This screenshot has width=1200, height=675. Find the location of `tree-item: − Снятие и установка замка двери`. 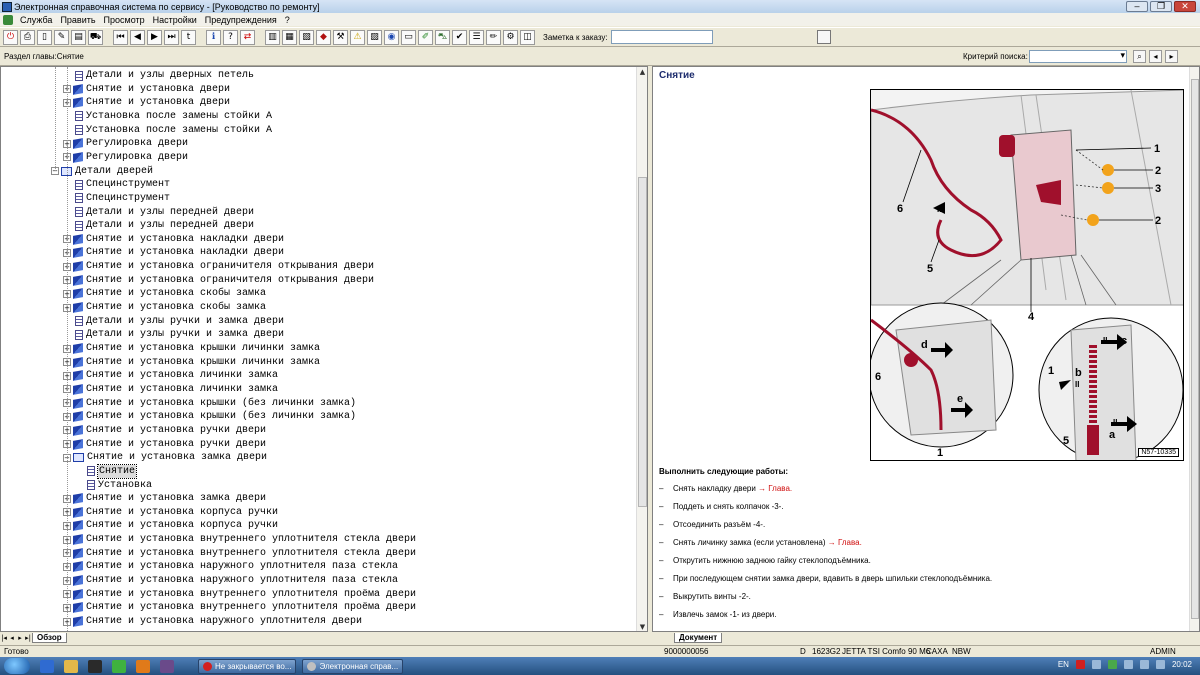

tree-item: − Снятие и установка замка двери is located at coordinates (165, 457).